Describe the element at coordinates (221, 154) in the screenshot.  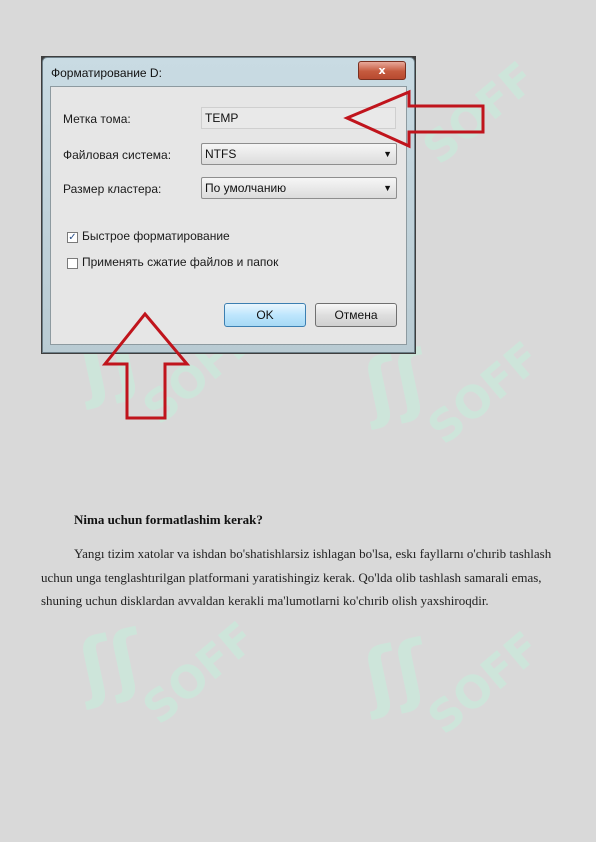
I see `filesystem-value: NTFS` at that location.